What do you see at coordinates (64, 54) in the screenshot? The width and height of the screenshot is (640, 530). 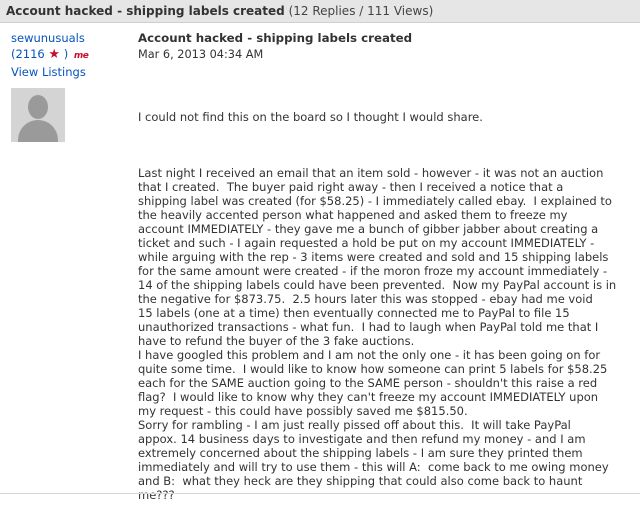 I see `feedback-close: )` at bounding box center [64, 54].